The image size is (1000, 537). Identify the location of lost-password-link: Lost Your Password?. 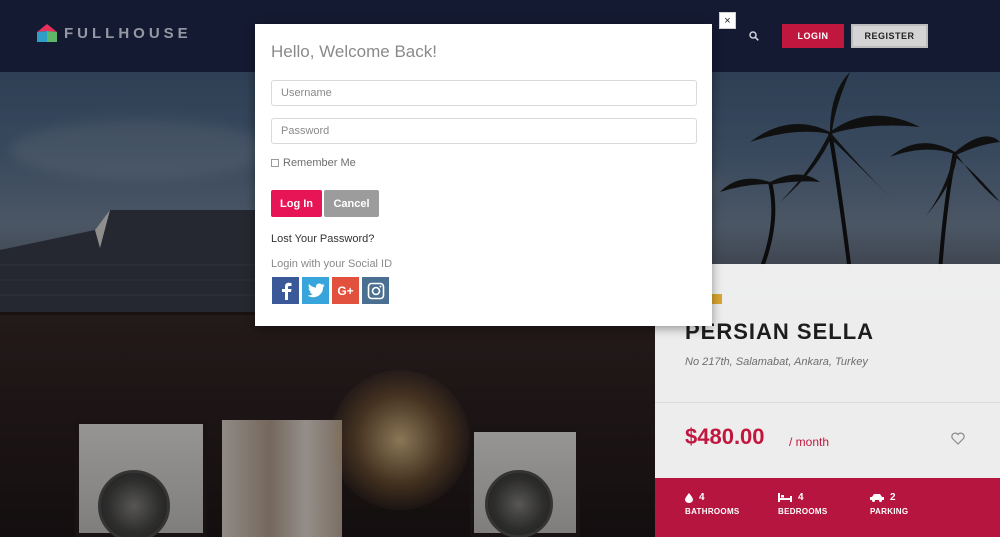
(322, 239).